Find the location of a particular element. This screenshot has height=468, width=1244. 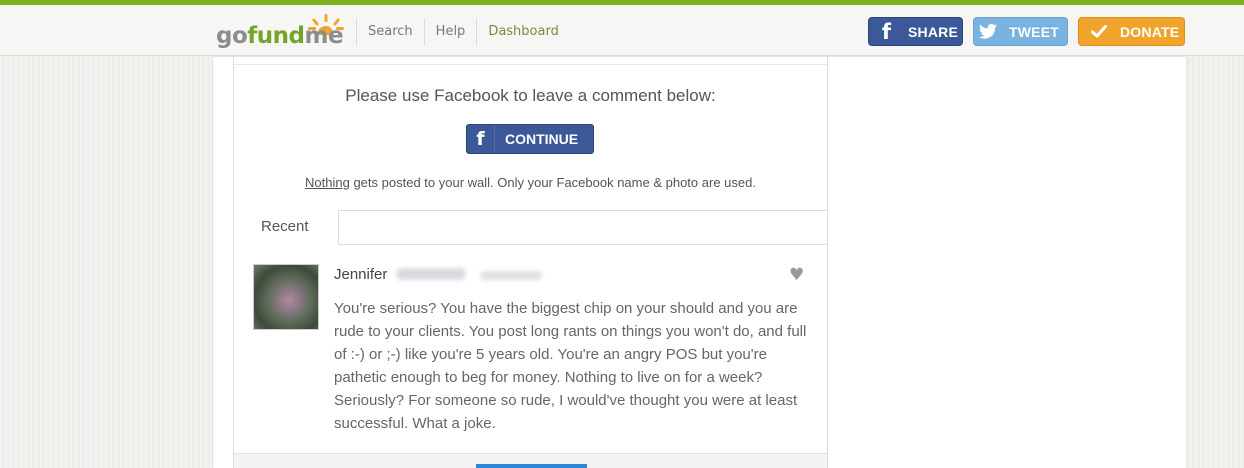

redacted-timestamp is located at coordinates (511, 275).